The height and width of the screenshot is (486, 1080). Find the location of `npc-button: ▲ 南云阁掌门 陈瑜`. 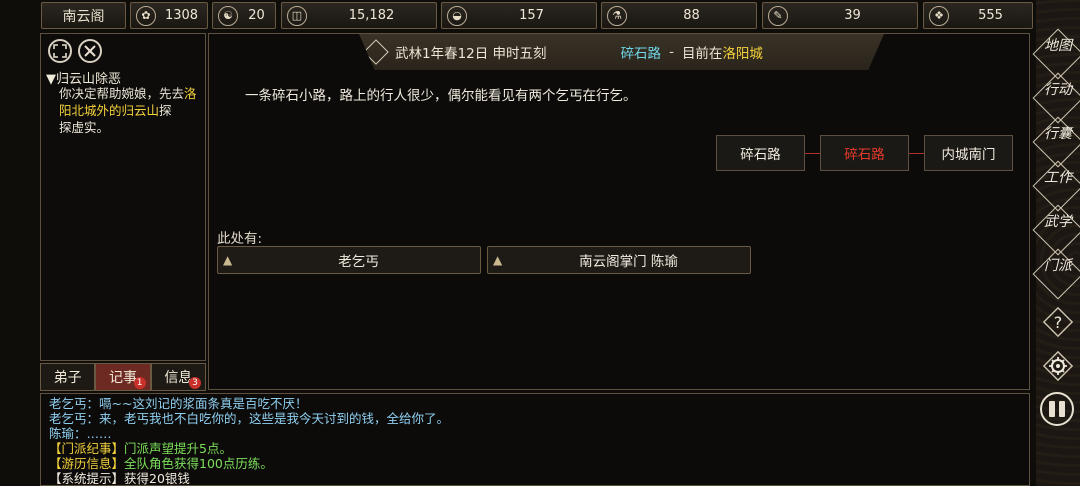

npc-button: ▲ 南云阁掌门 陈瑜 is located at coordinates (619, 260).